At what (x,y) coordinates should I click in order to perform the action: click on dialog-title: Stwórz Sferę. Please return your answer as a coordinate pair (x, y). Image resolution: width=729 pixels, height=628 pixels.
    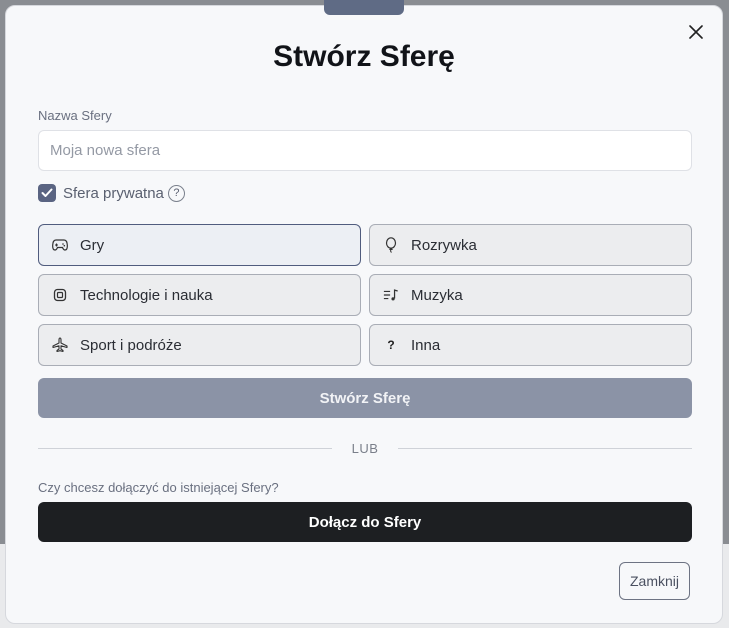
    Looking at the image, I should click on (364, 56).